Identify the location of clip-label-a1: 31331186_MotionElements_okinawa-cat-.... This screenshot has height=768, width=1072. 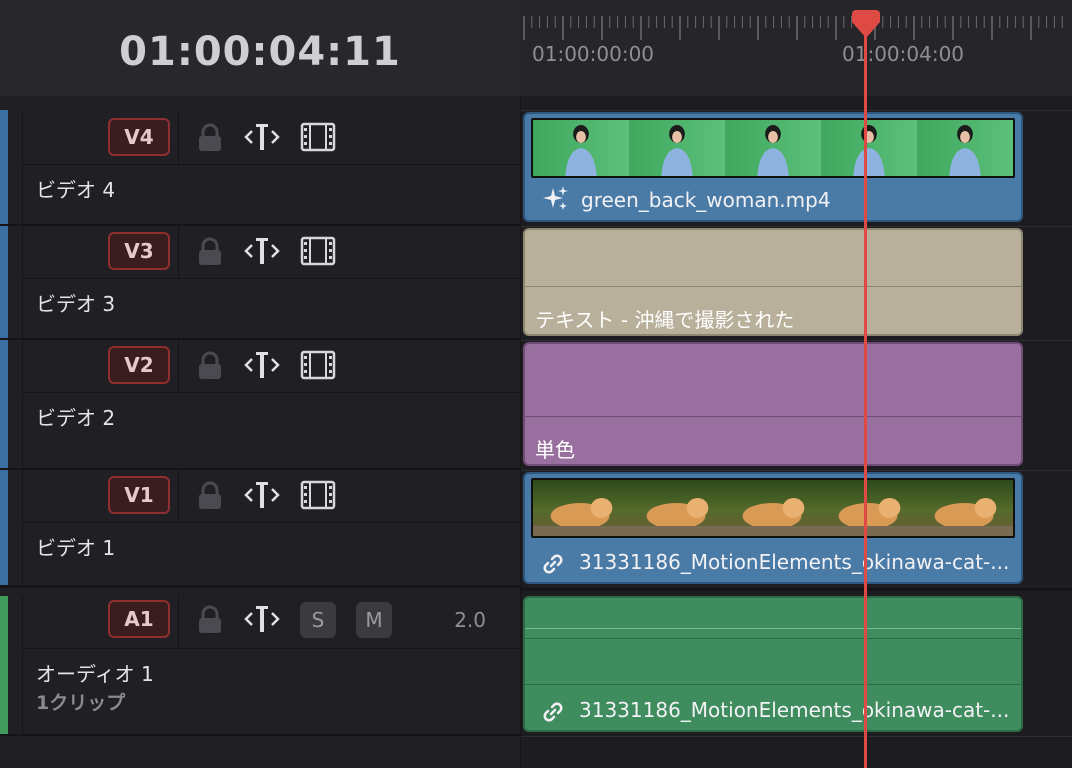
(794, 710).